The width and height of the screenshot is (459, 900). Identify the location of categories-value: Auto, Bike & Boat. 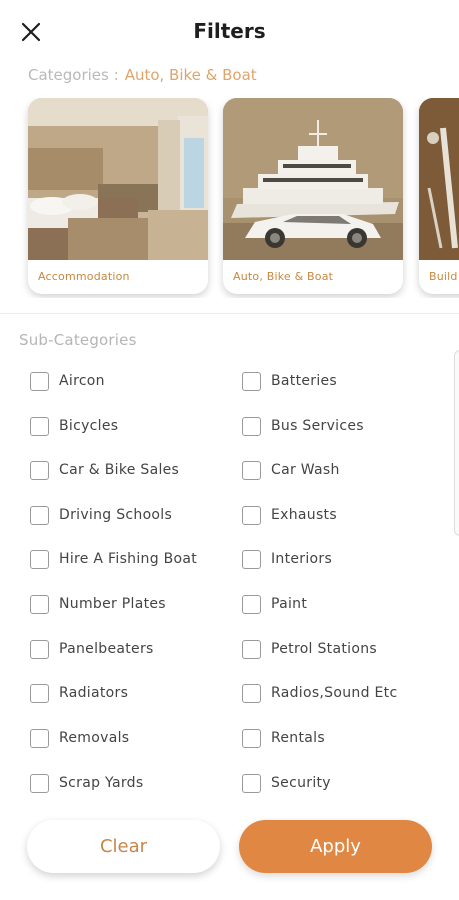
(190, 75).